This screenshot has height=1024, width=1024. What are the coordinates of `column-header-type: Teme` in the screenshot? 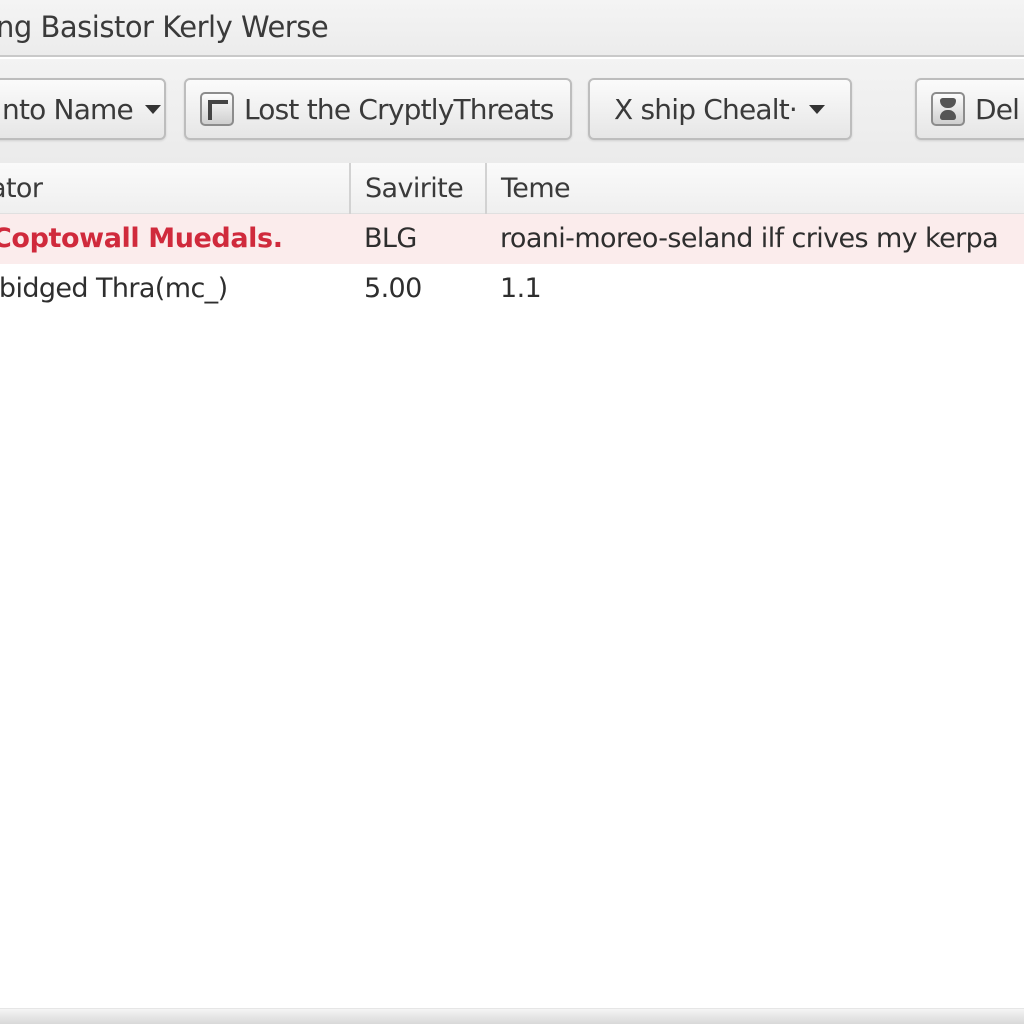 It's located at (754, 188).